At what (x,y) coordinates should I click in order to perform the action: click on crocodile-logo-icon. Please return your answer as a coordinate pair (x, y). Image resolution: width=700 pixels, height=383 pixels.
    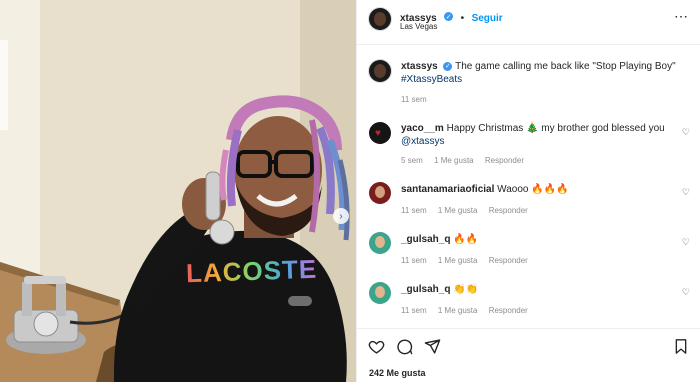
    Looking at the image, I should click on (300, 301).